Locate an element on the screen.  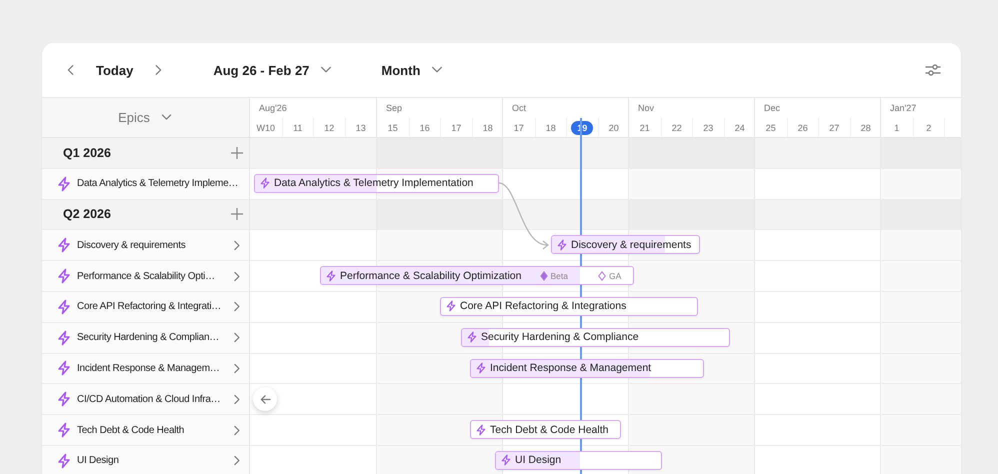
bar-label: UI Design is located at coordinates (538, 460).